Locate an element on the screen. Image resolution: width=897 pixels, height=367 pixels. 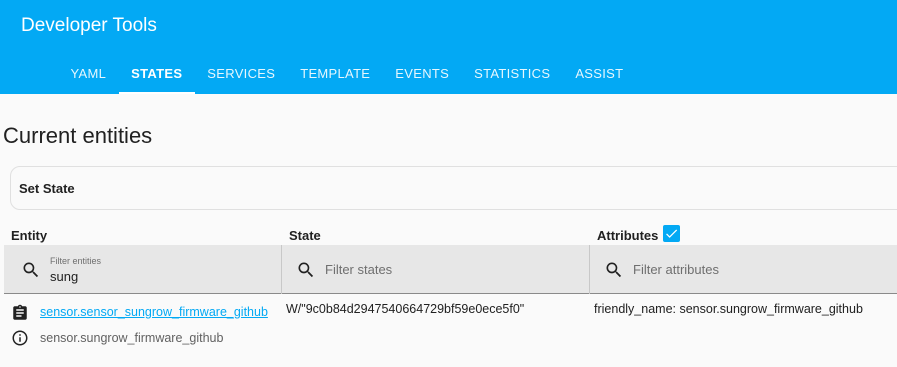
entity-filter-value: sung is located at coordinates (64, 276).